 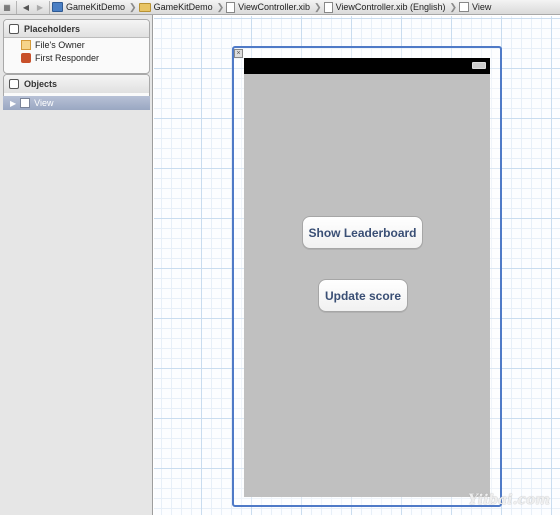 What do you see at coordinates (57, 7) in the screenshot?
I see `project-icon` at bounding box center [57, 7].